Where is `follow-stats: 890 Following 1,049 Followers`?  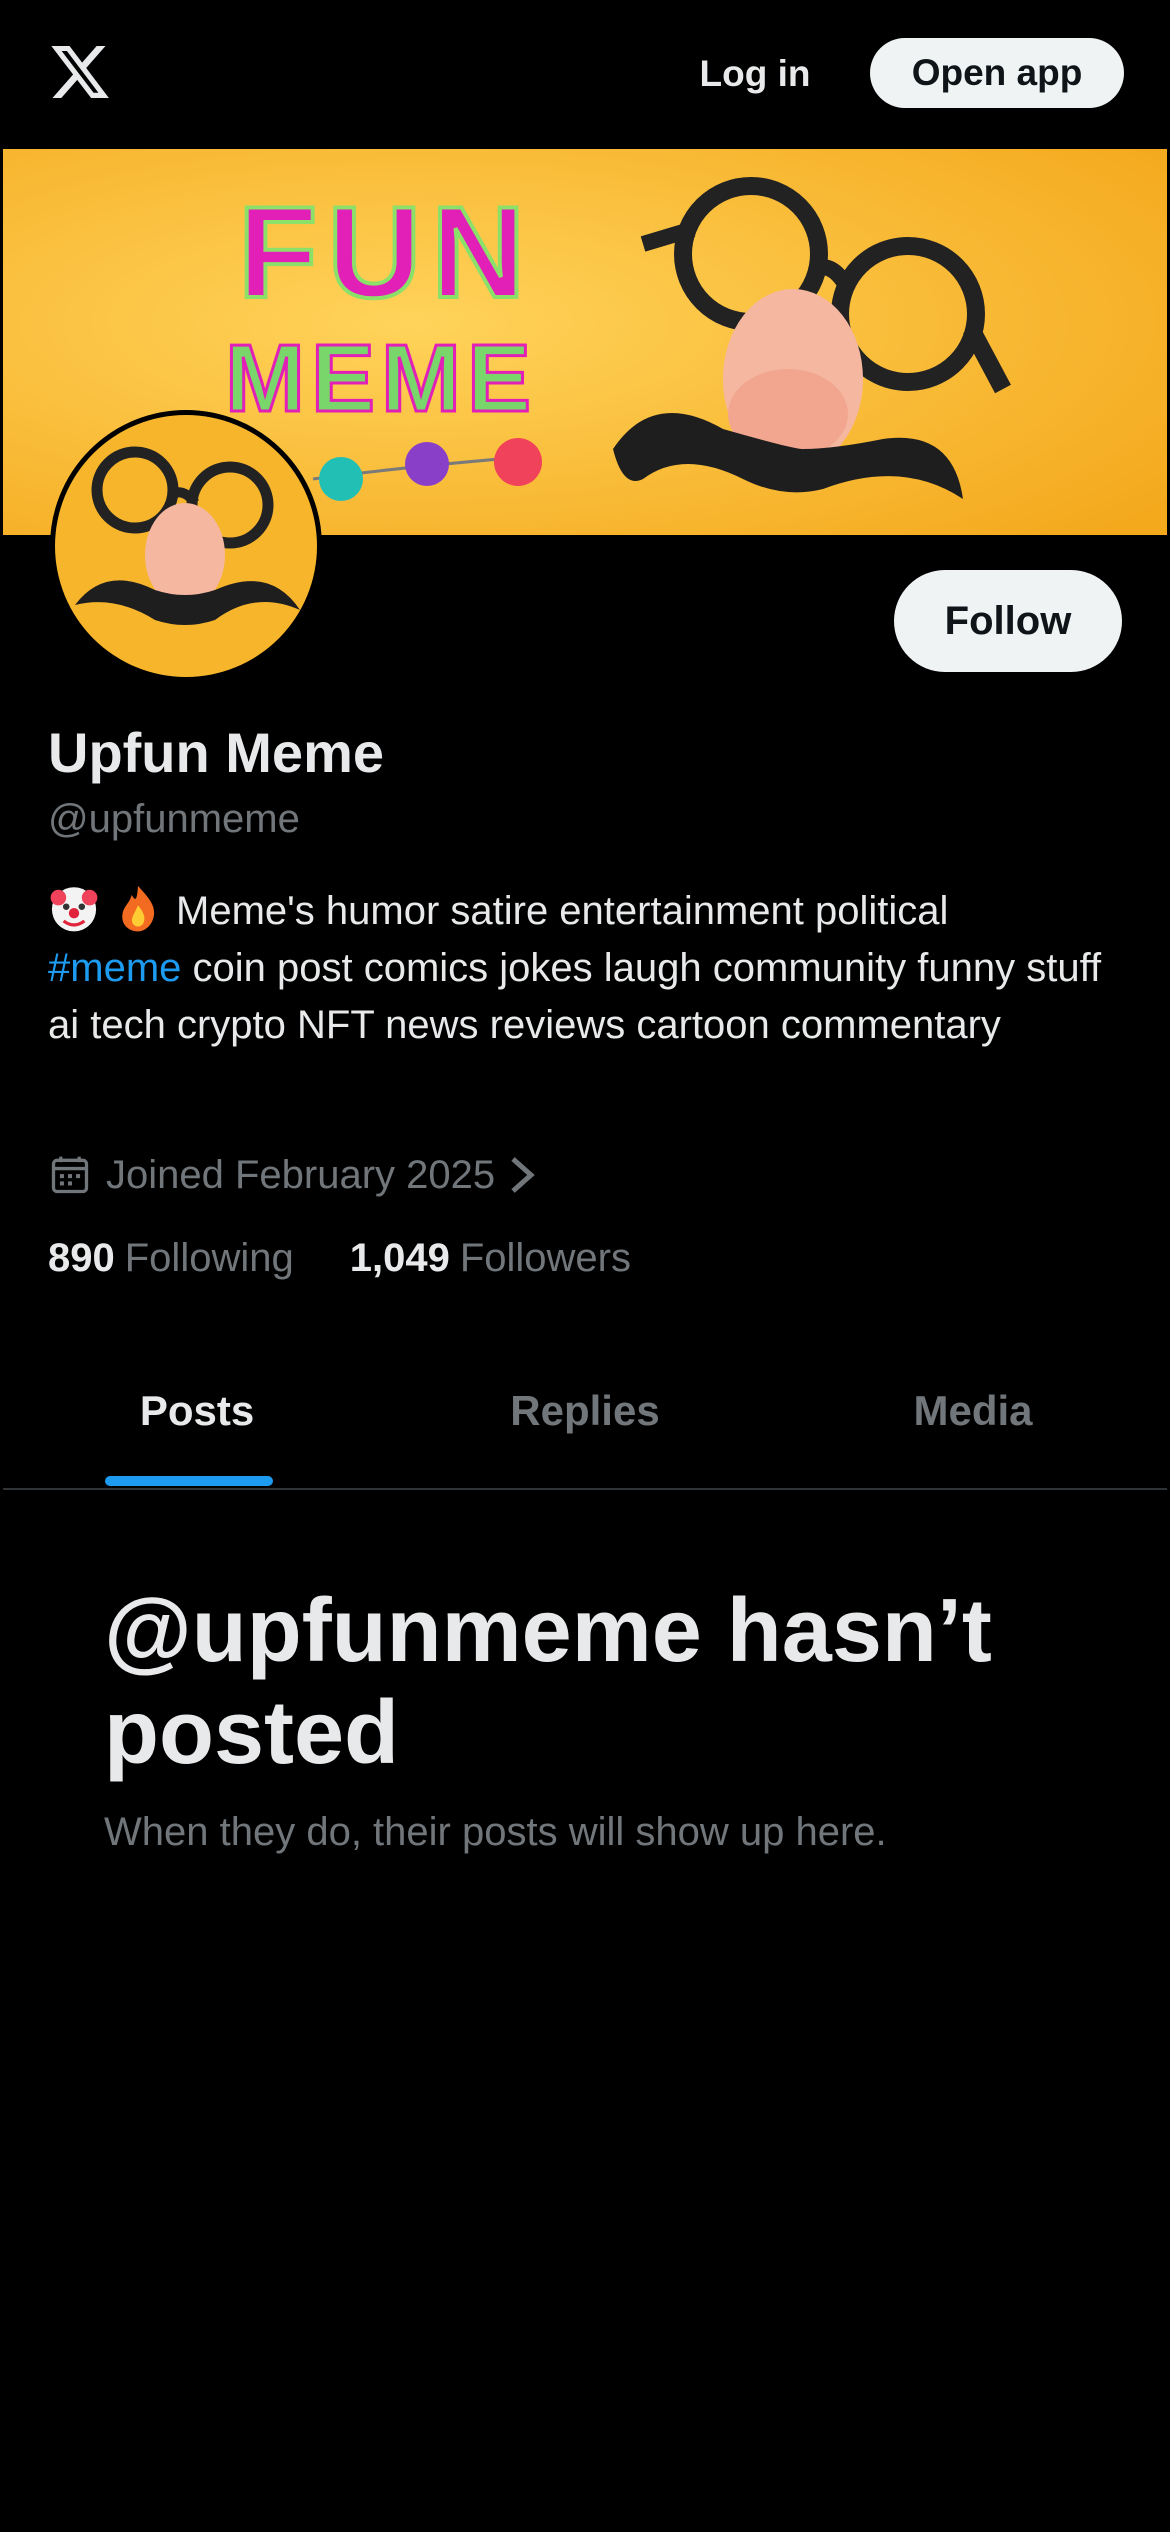
follow-stats: 890 Following 1,049 Followers is located at coordinates (339, 1258).